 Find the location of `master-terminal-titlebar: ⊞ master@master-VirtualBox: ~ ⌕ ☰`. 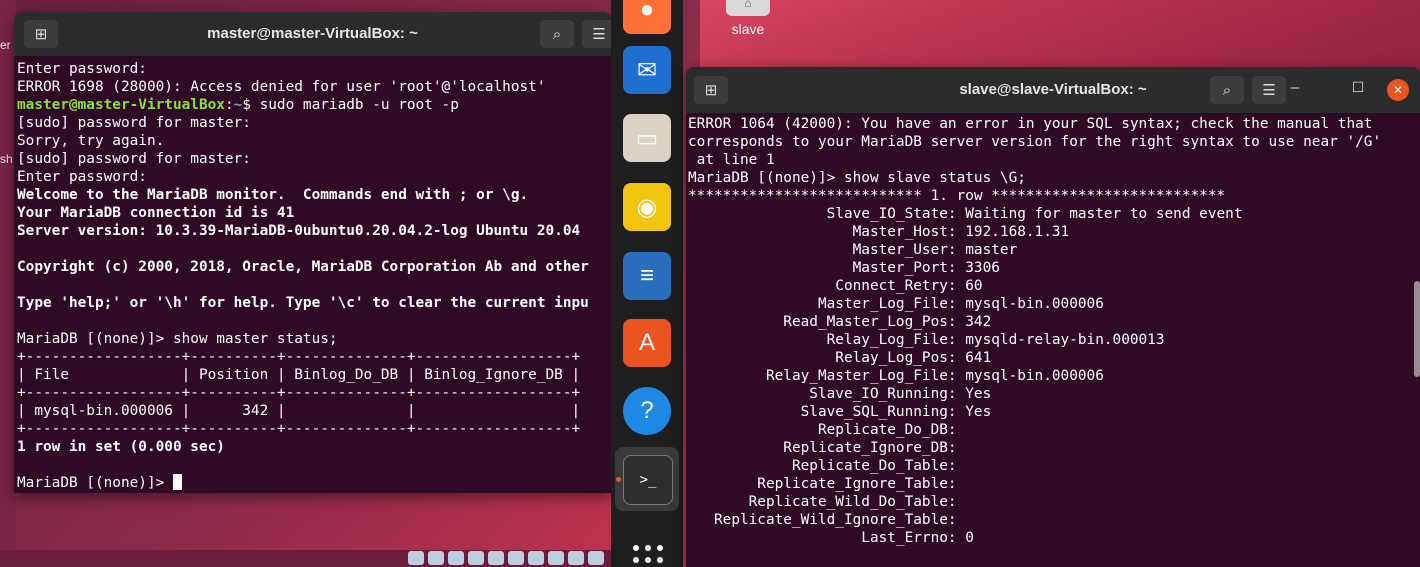

master-terminal-titlebar: ⊞ master@master-VirtualBox: ~ ⌕ ☰ is located at coordinates (312, 34).